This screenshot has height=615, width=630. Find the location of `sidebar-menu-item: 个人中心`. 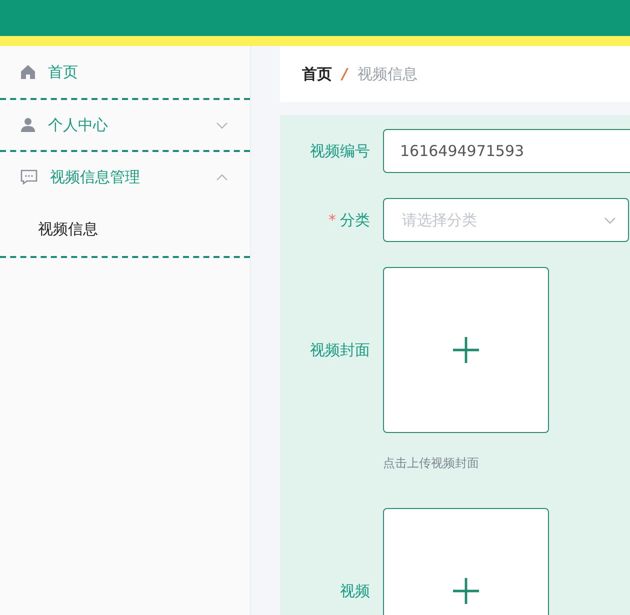

sidebar-menu-item: 个人中心 is located at coordinates (125, 125).